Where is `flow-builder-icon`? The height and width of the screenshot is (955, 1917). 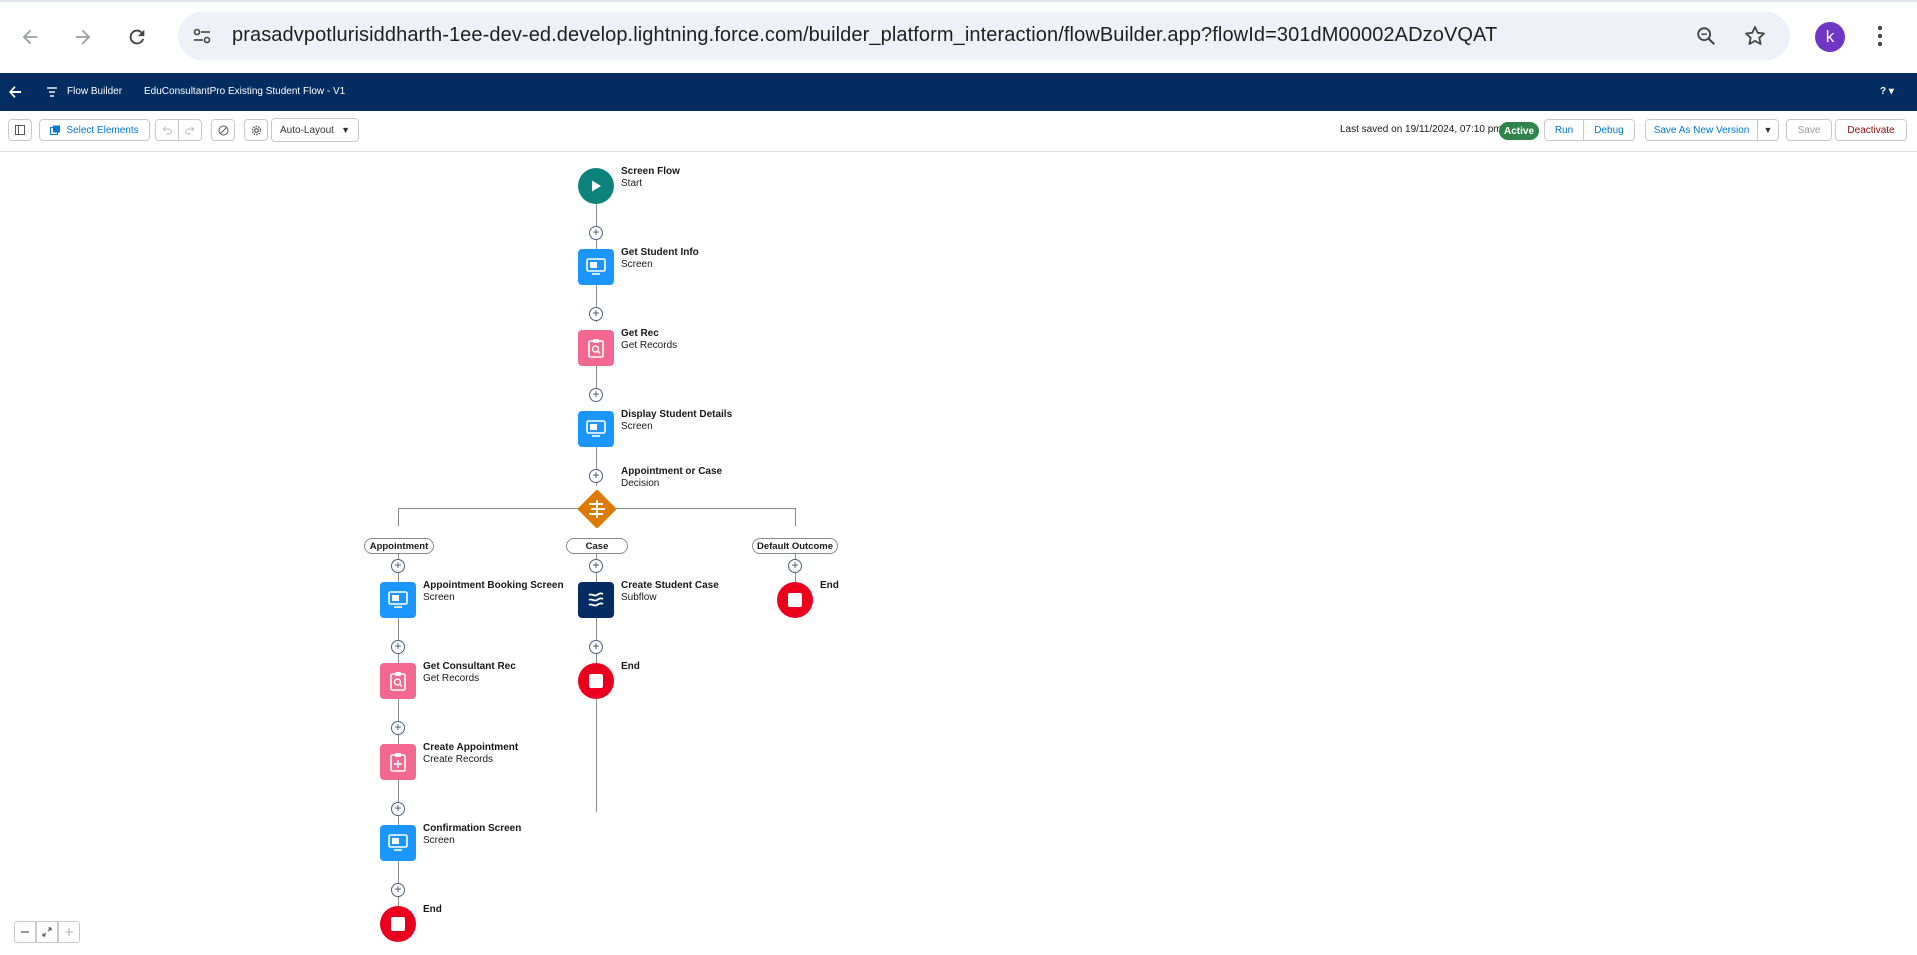
flow-builder-icon is located at coordinates (52, 94).